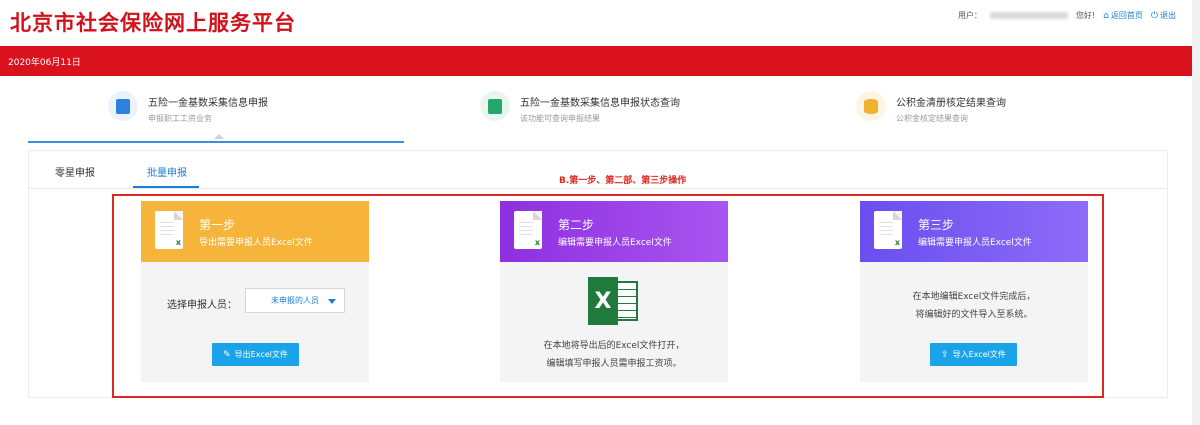 This screenshot has height=425, width=1200. Describe the element at coordinates (614, 346) in the screenshot. I see `step-description-line-1: 在本地将导出后的Excel文件打开，` at that location.